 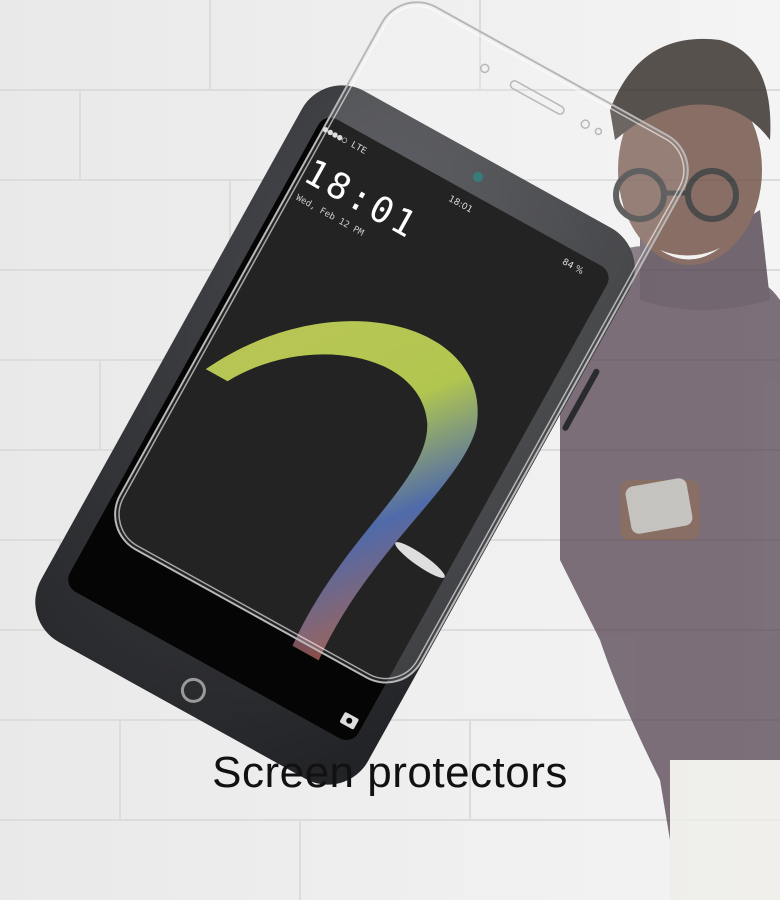 What do you see at coordinates (390, 772) in the screenshot?
I see `caption-title: Screen protectors` at bounding box center [390, 772].